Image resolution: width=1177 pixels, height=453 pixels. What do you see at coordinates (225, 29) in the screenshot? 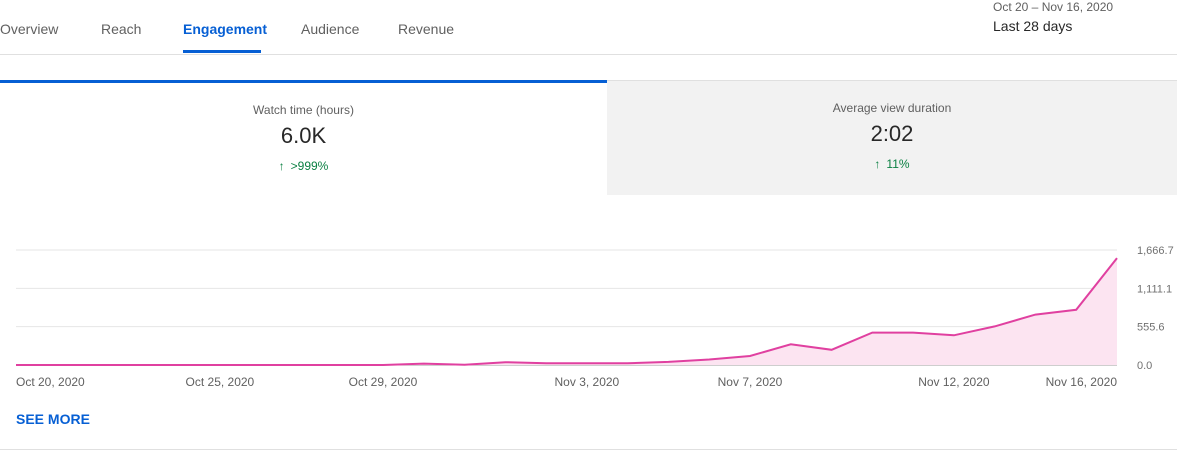
I see `tab-engagement: Engagement` at bounding box center [225, 29].